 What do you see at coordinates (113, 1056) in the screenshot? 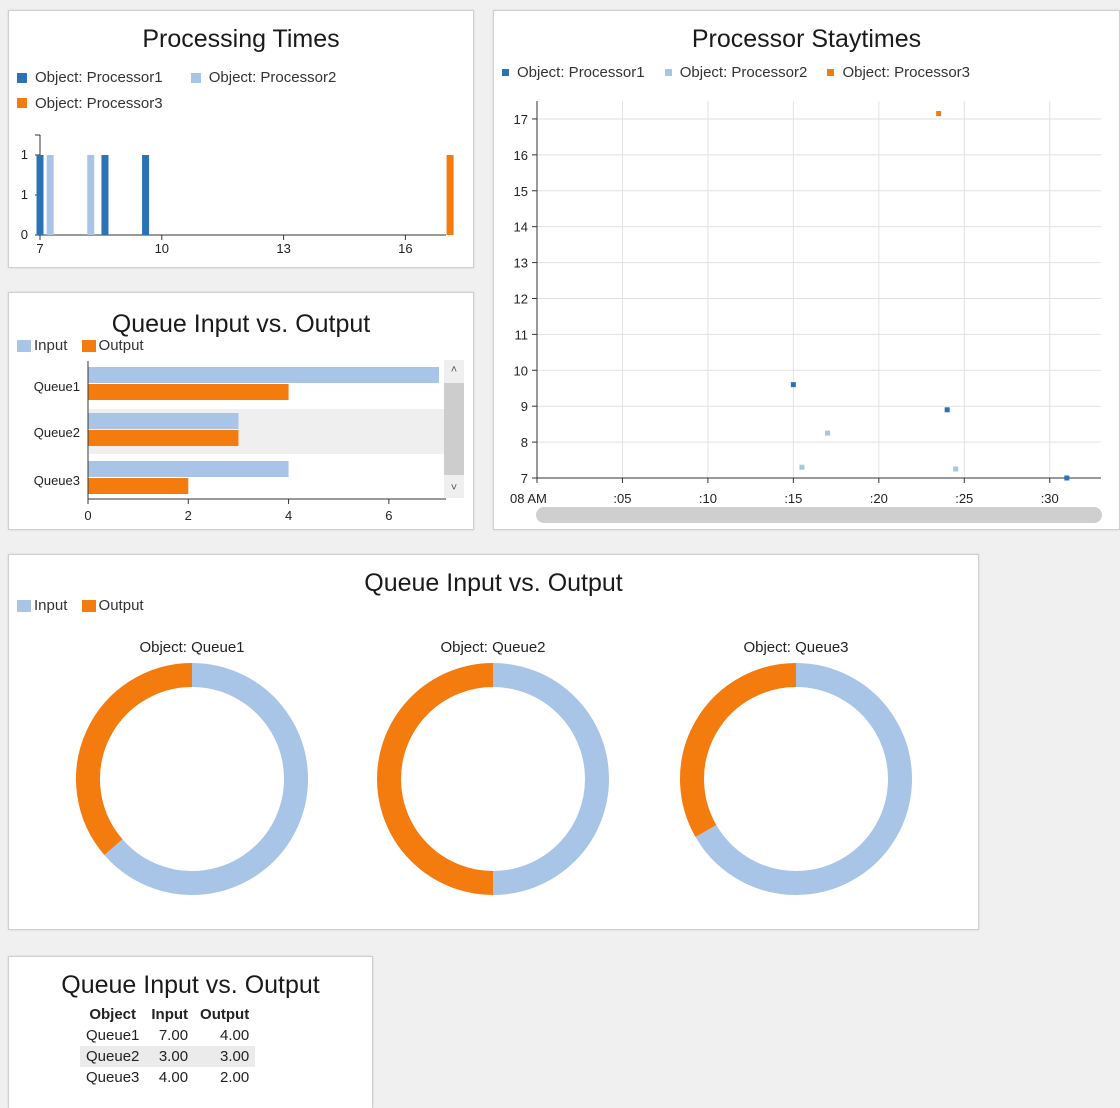
I see `table-cell-object: Queue2` at bounding box center [113, 1056].